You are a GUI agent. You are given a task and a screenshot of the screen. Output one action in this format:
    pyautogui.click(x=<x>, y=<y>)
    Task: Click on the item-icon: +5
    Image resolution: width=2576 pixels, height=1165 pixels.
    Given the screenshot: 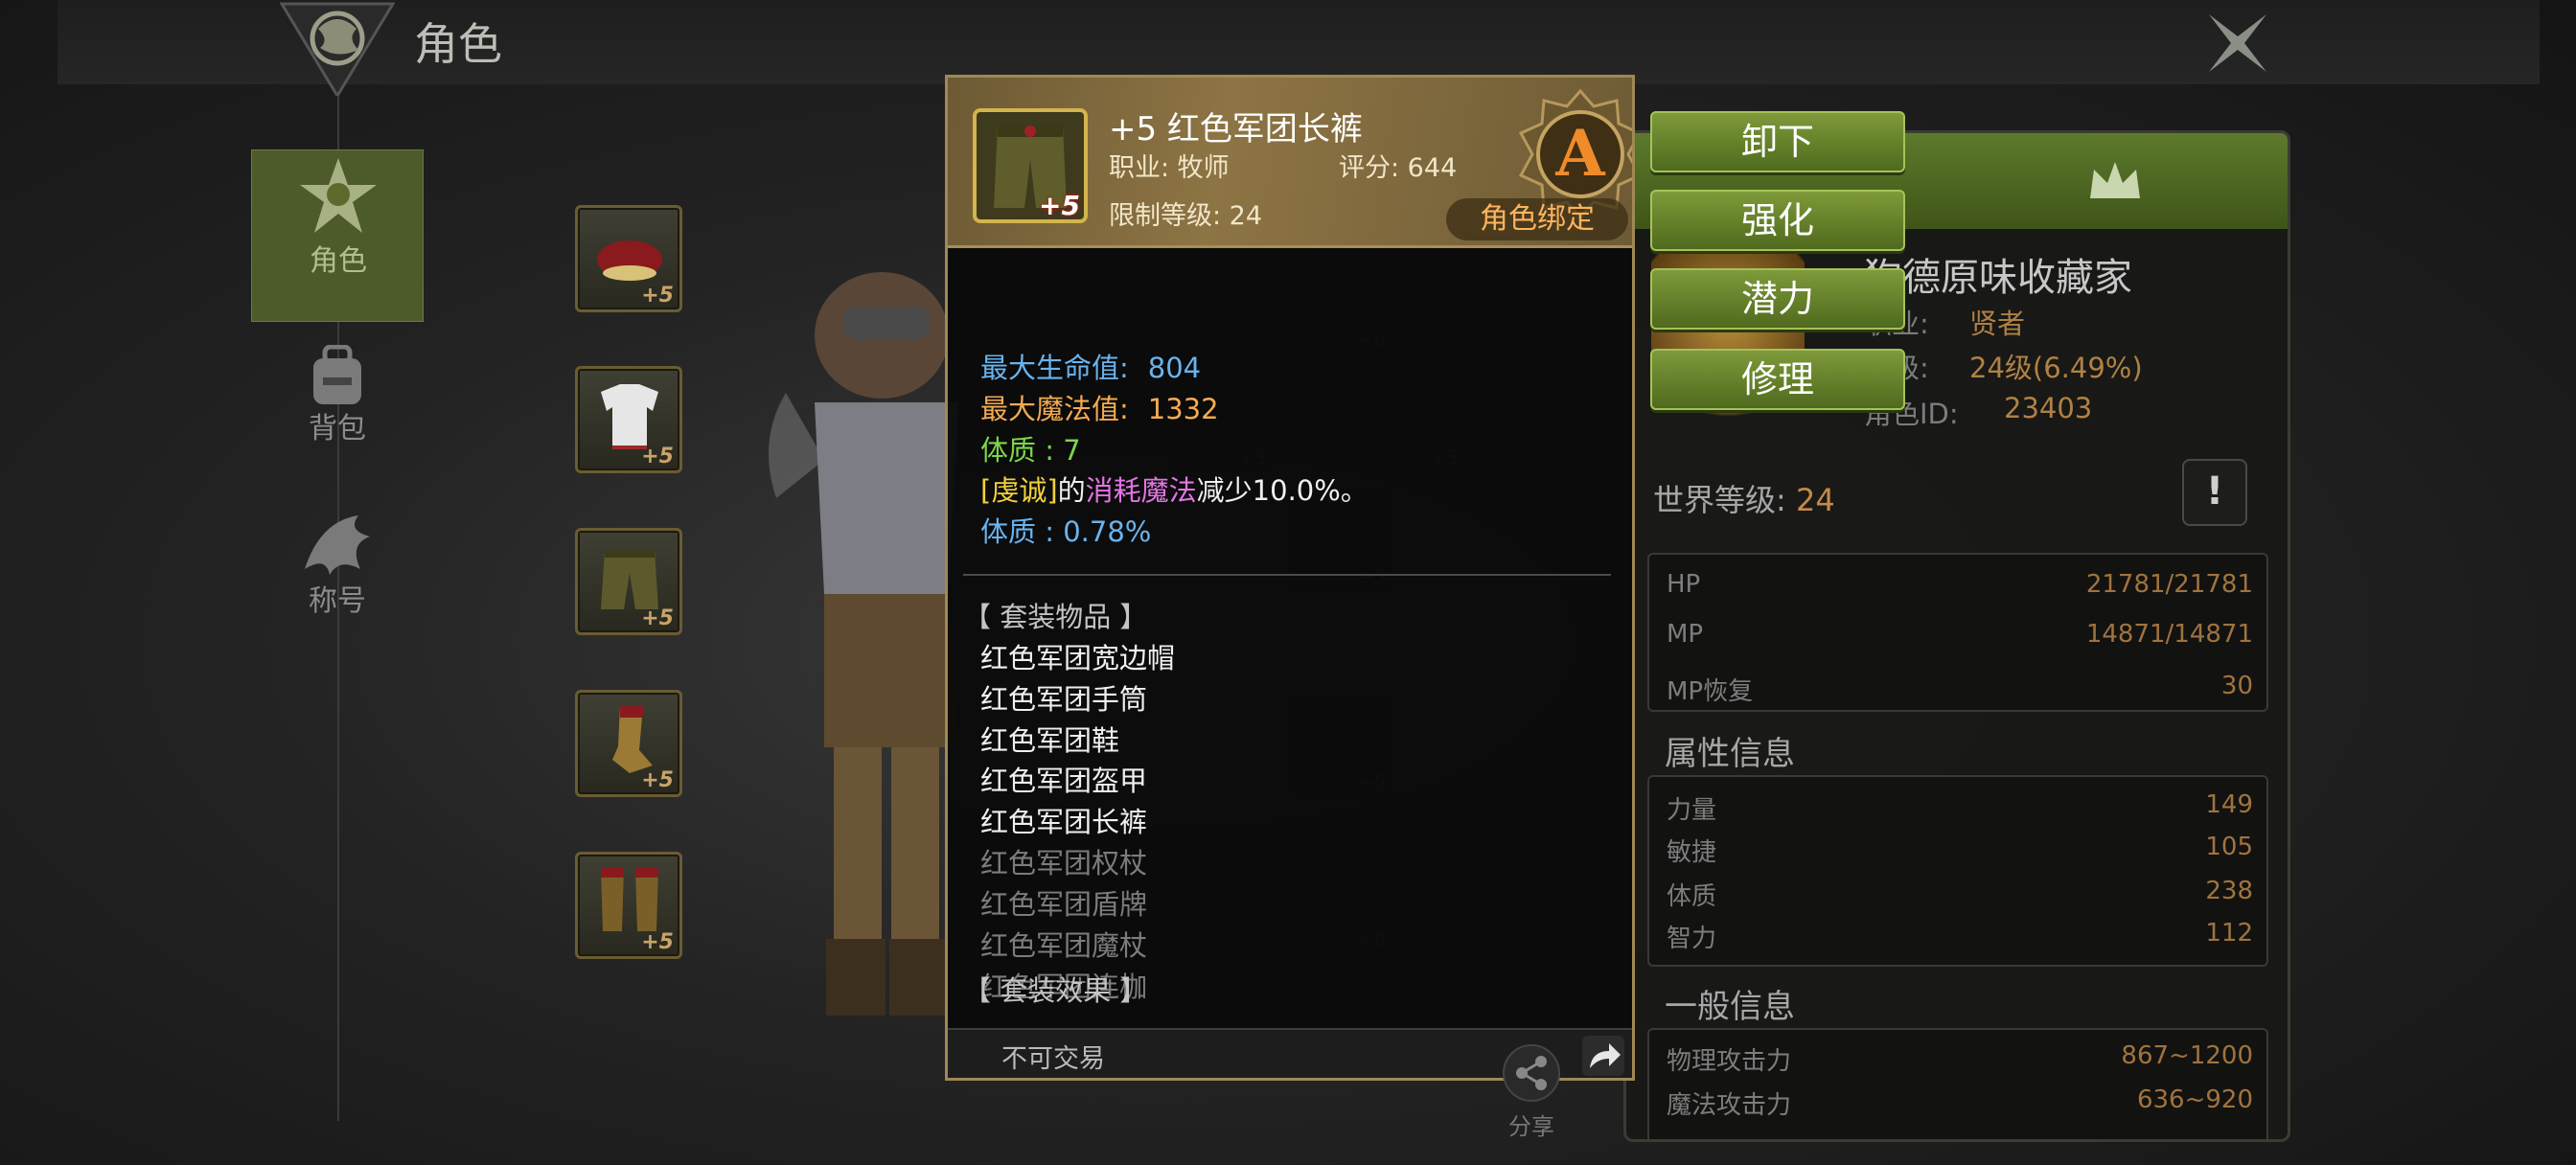 What is the action you would take?
    pyautogui.click(x=1030, y=165)
    